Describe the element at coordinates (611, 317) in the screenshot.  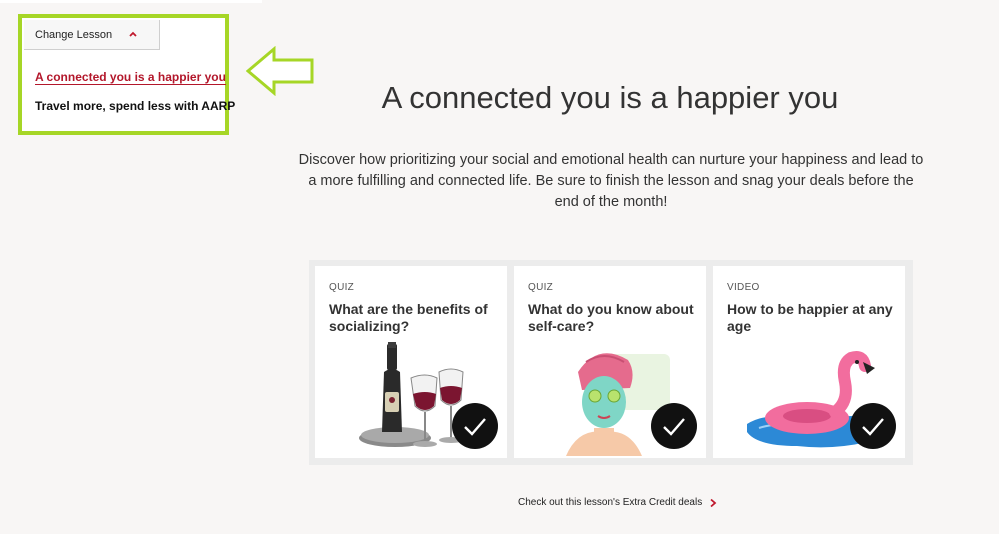
I see `card-title: What do you know about self-care?` at that location.